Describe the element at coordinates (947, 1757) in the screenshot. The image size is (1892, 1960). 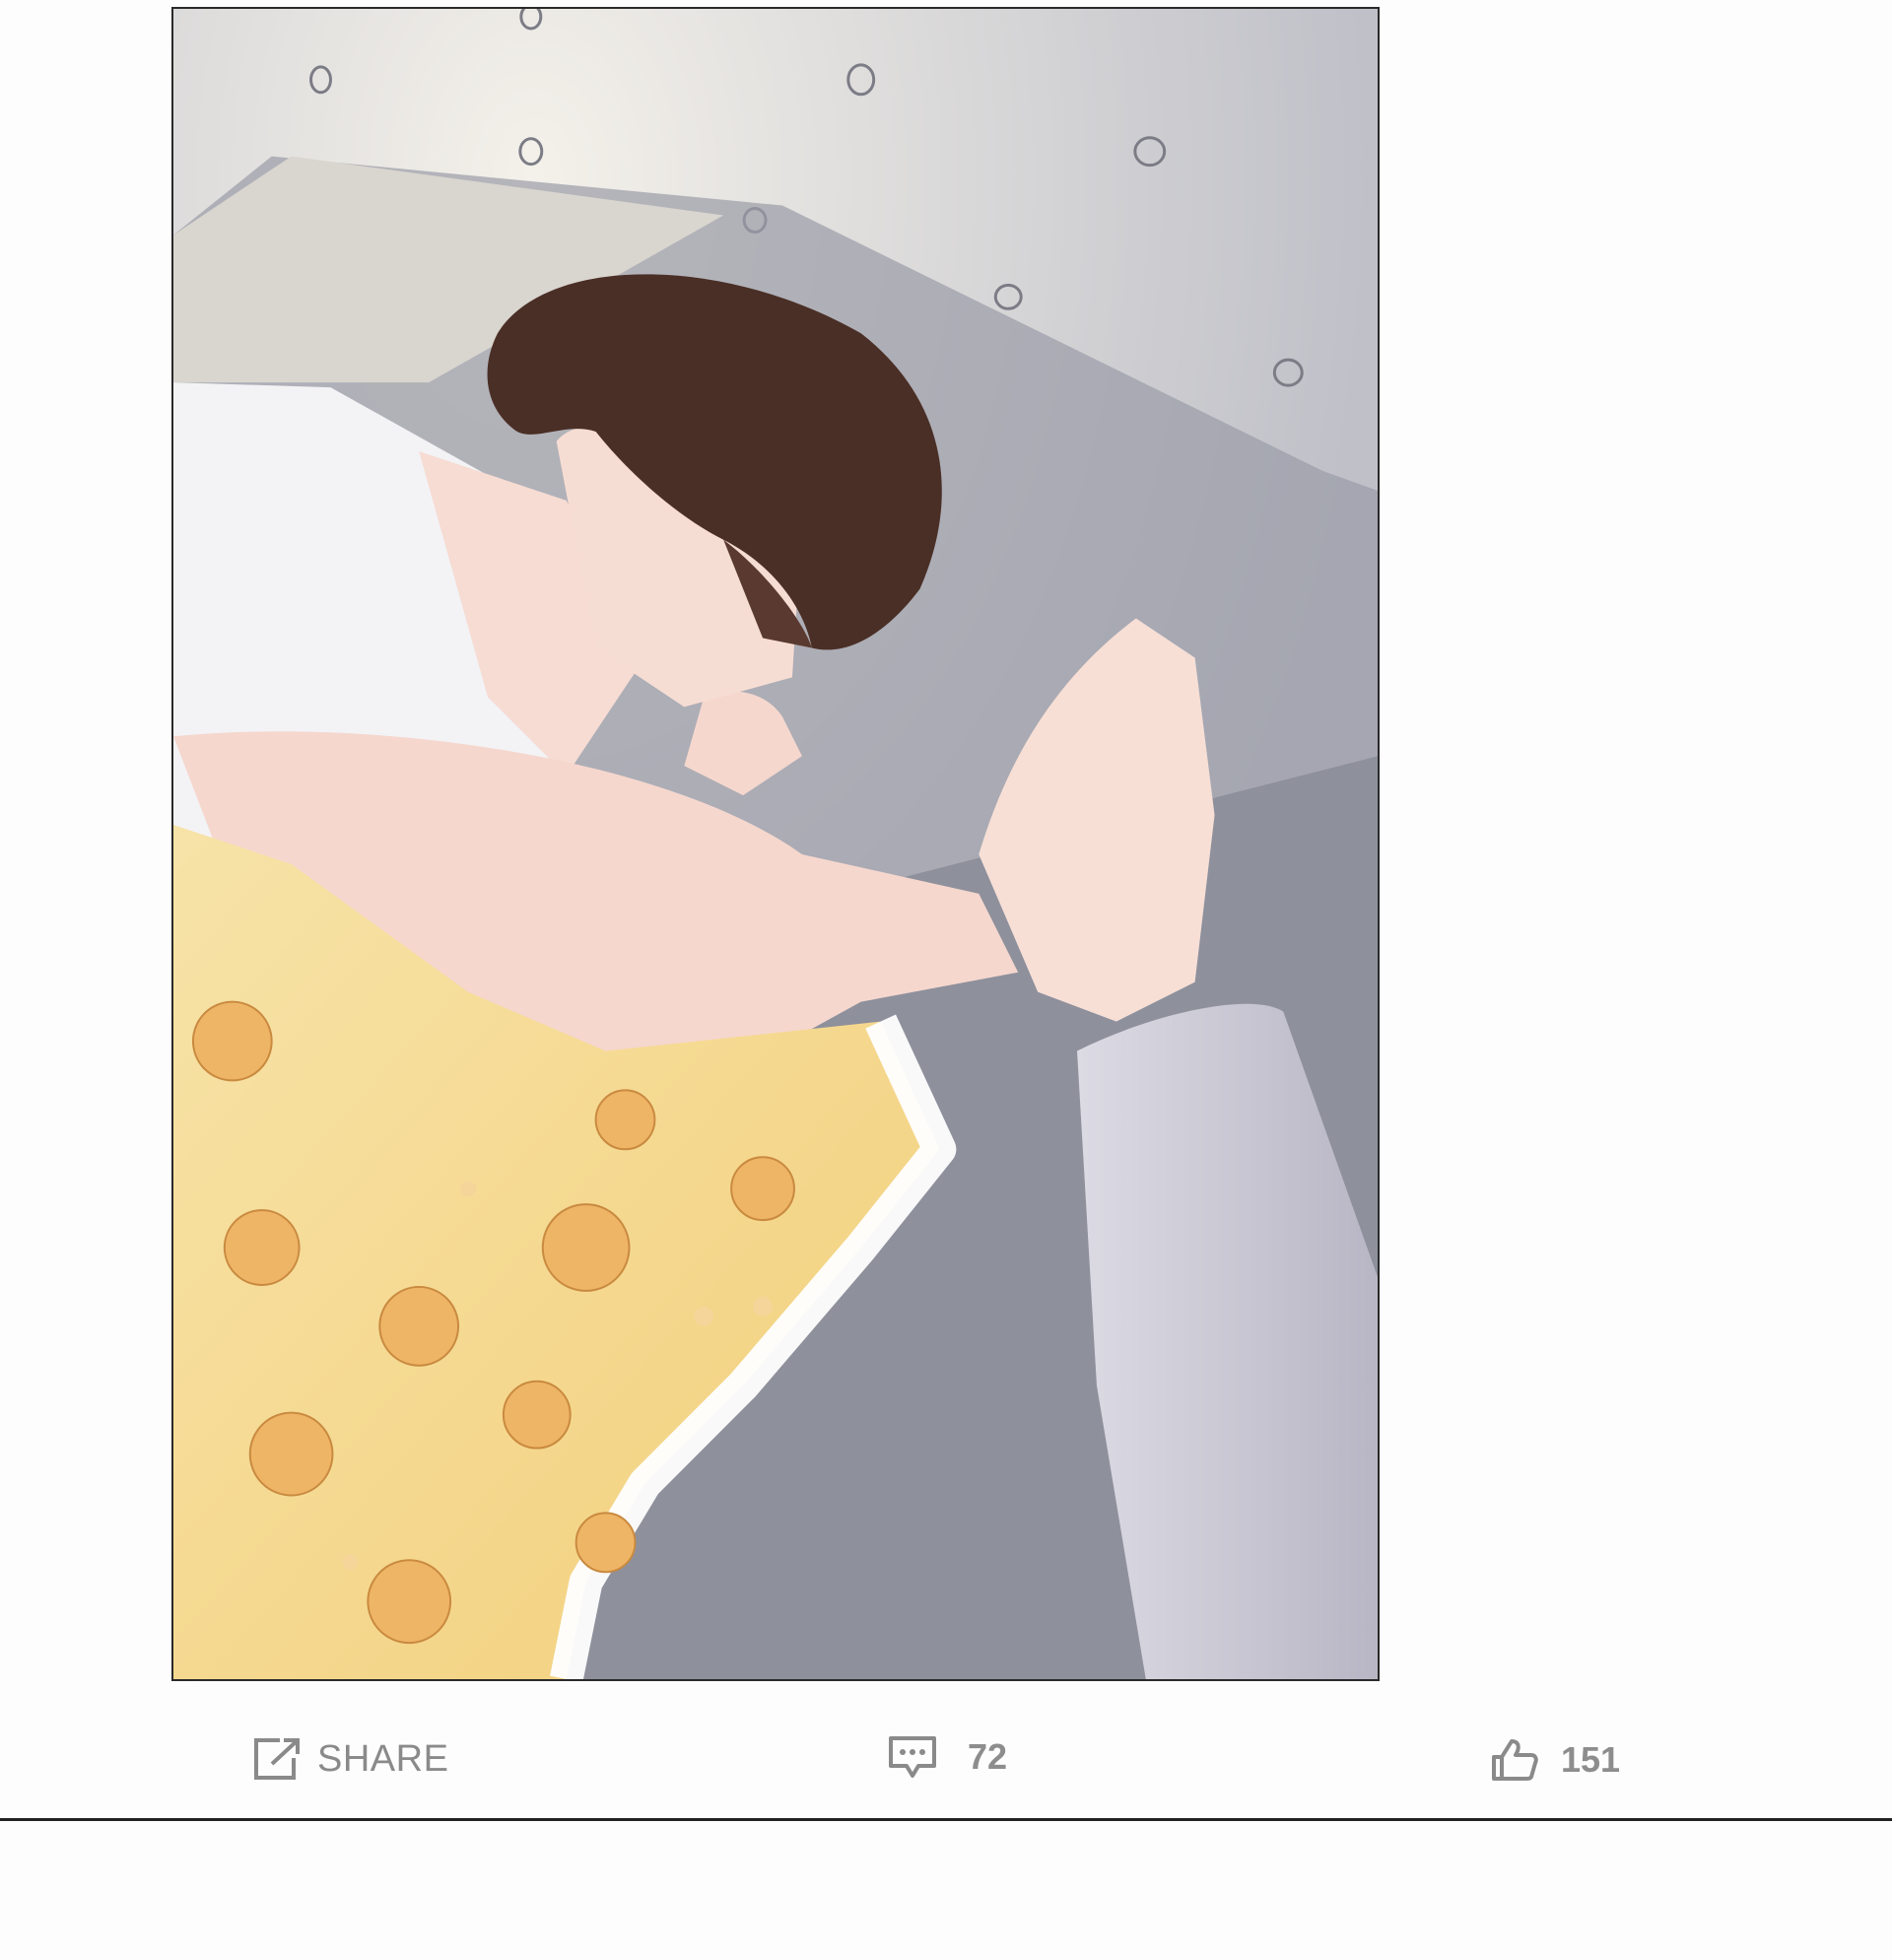
I see `comment-button: 72` at that location.